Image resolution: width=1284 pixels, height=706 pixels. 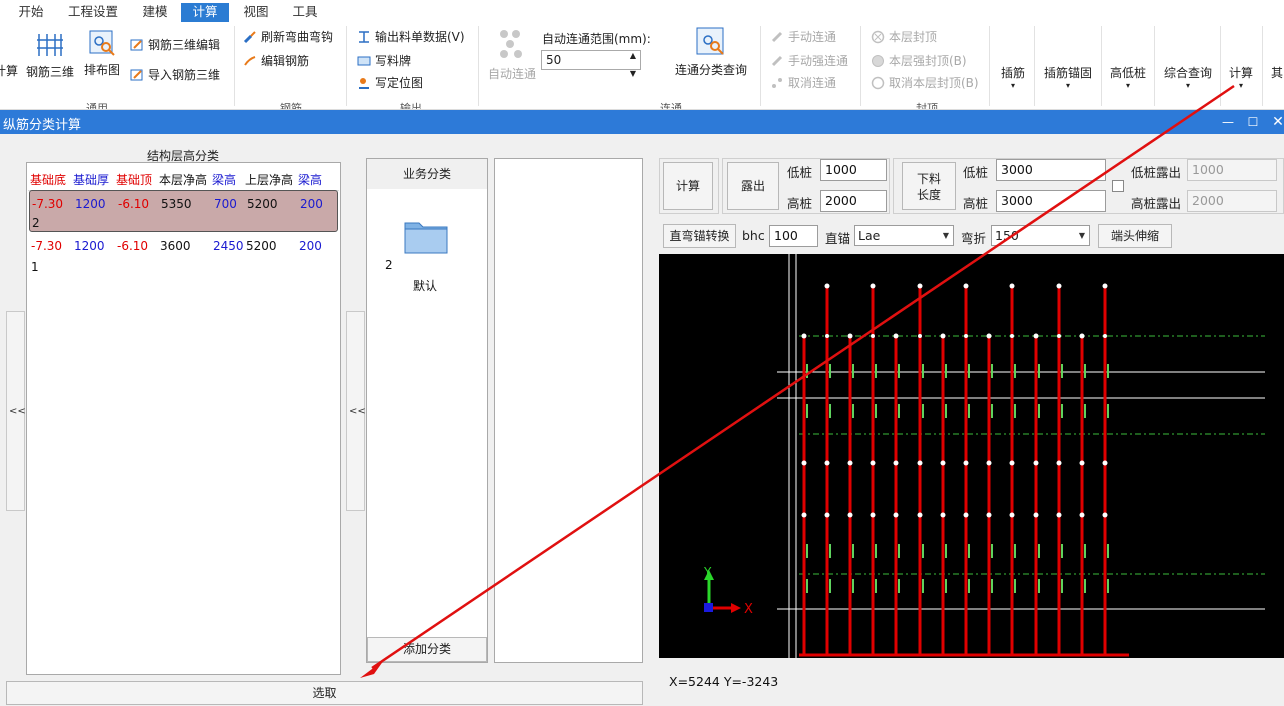 What do you see at coordinates (183, 211) in the screenshot?
I see `table-row: -7.30 1200 -6.10 5350 700 5200 200 2` at bounding box center [183, 211].